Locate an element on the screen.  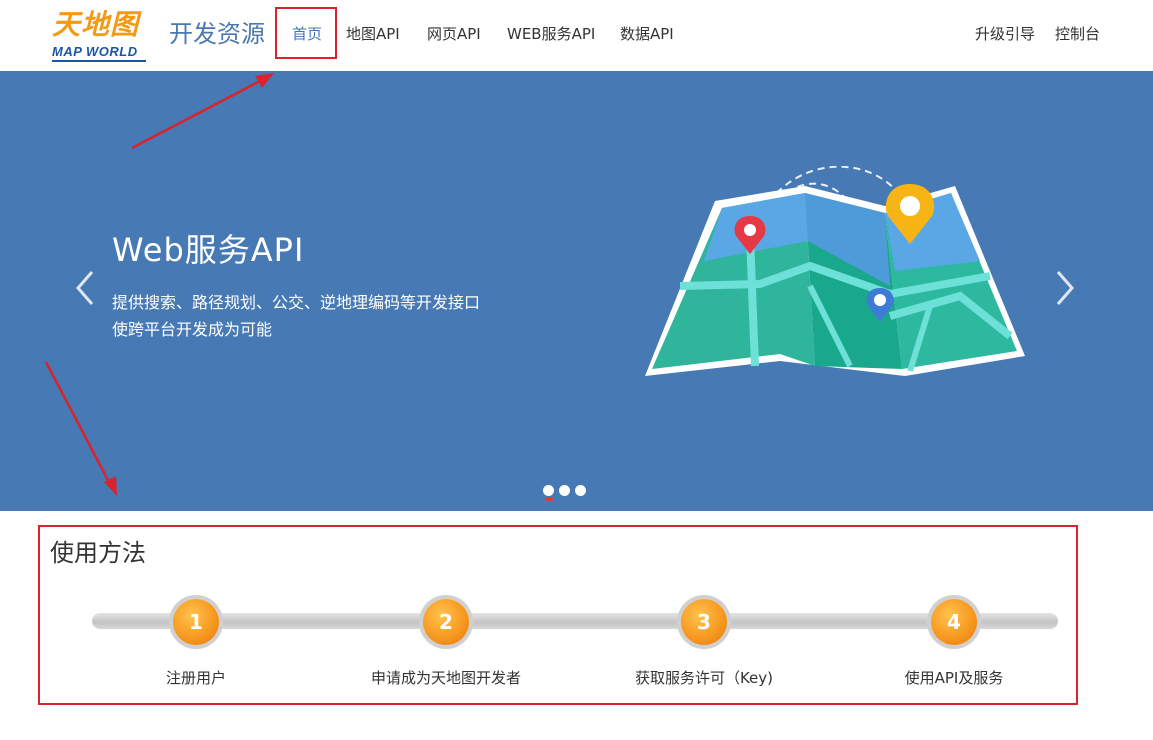
chevron-left-icon is located at coordinates (85, 288).